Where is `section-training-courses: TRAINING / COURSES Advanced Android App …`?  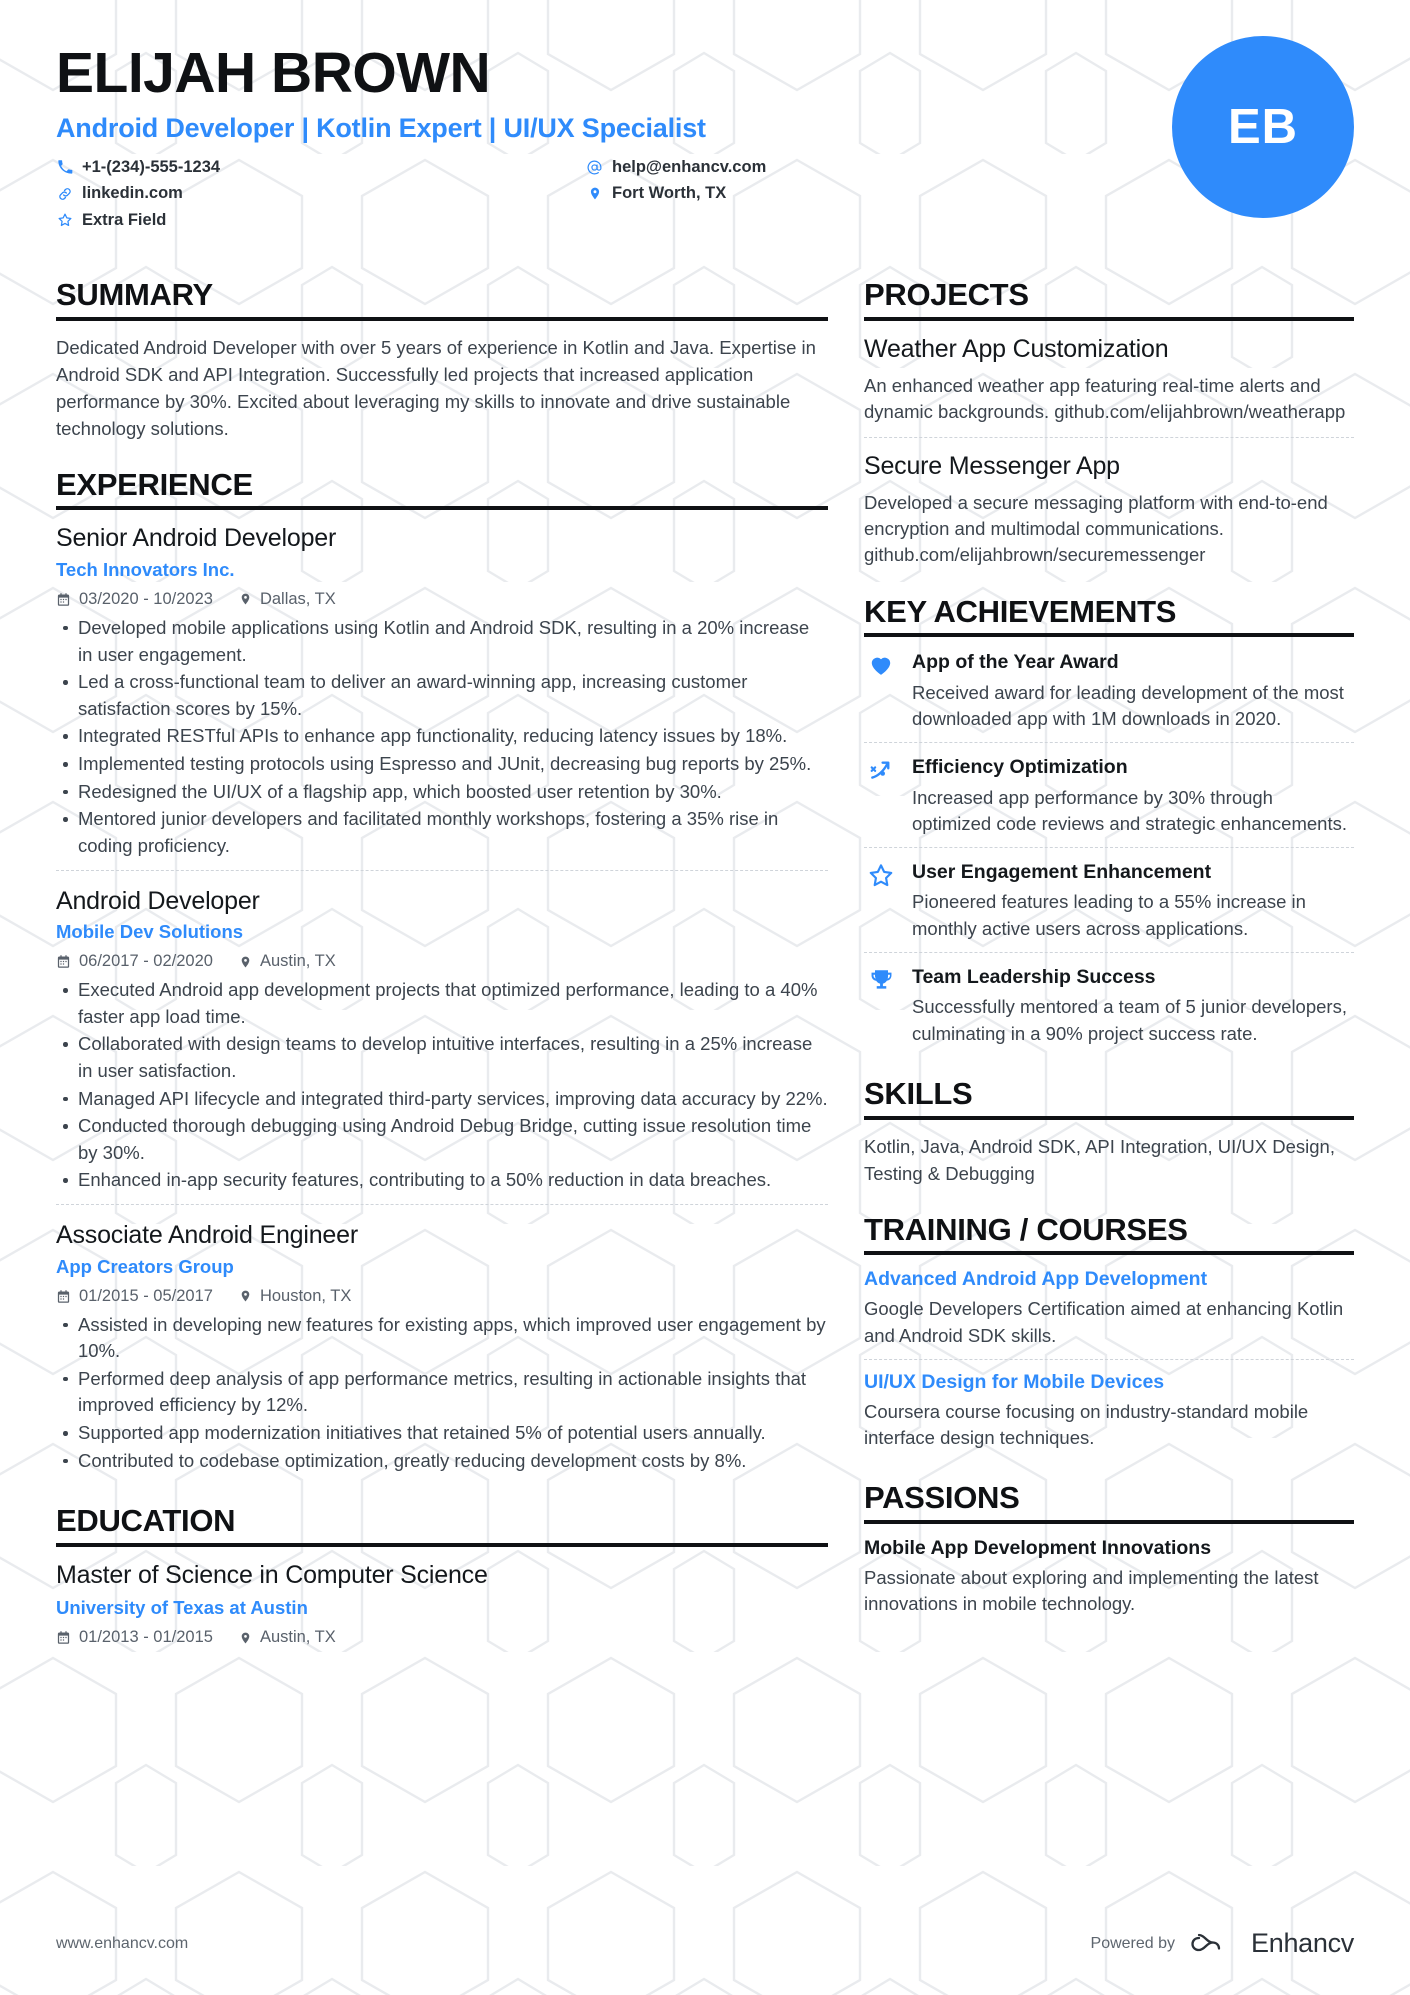
section-training-courses: TRAINING / COURSES Advanced Android App … is located at coordinates (1109, 1336).